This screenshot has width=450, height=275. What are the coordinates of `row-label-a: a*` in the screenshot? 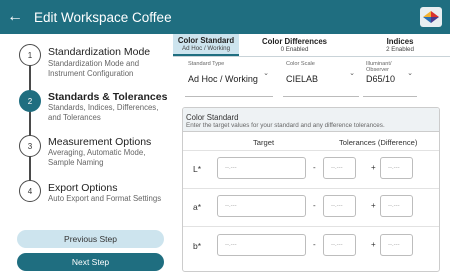 It's located at (197, 207).